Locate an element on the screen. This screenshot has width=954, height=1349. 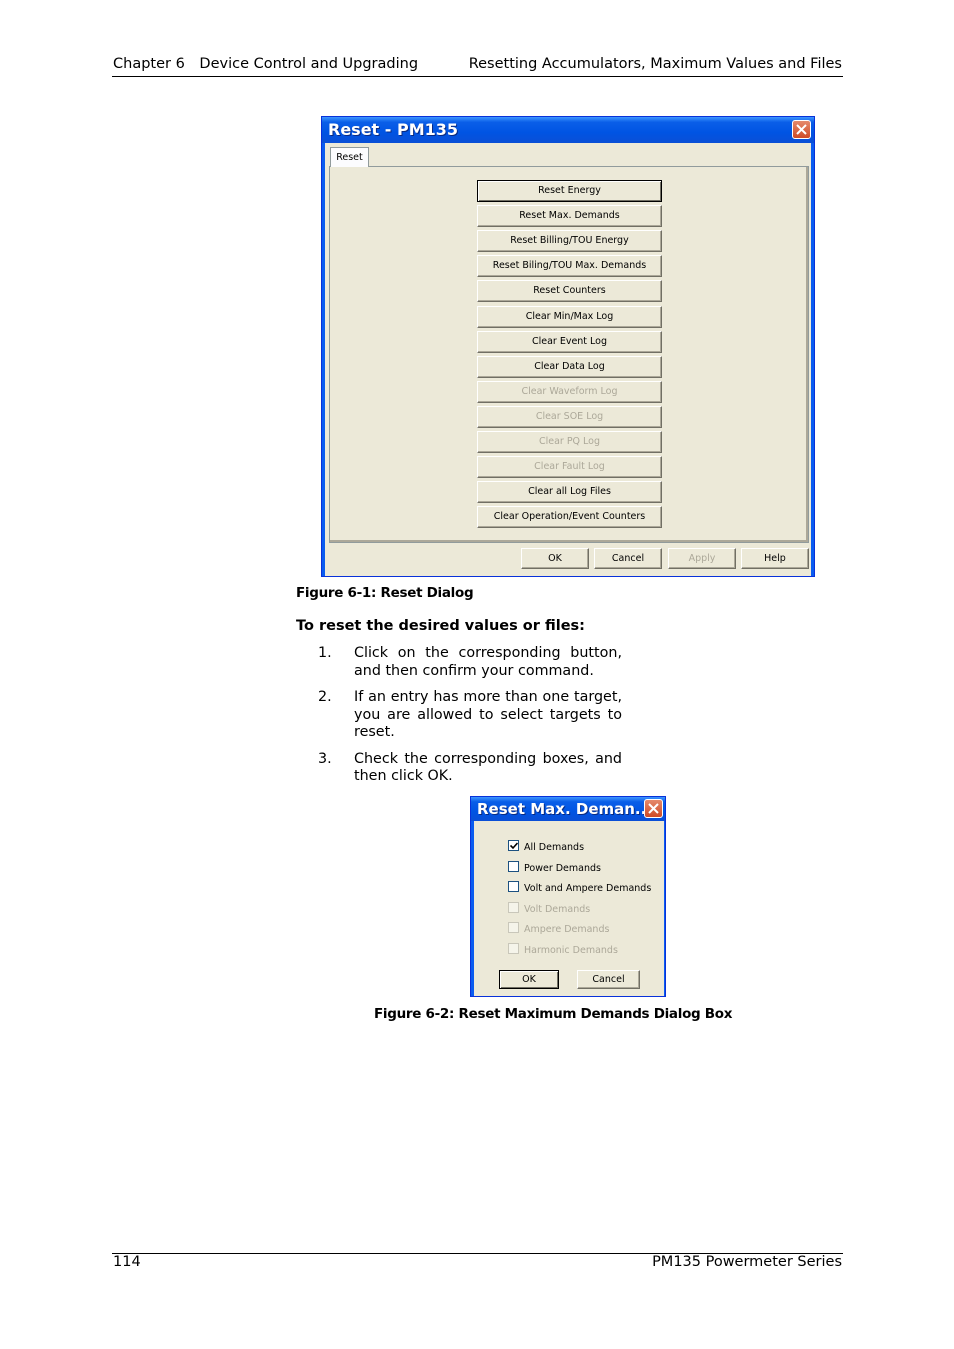
checkbox-label: Volt Demands is located at coordinates (557, 909).